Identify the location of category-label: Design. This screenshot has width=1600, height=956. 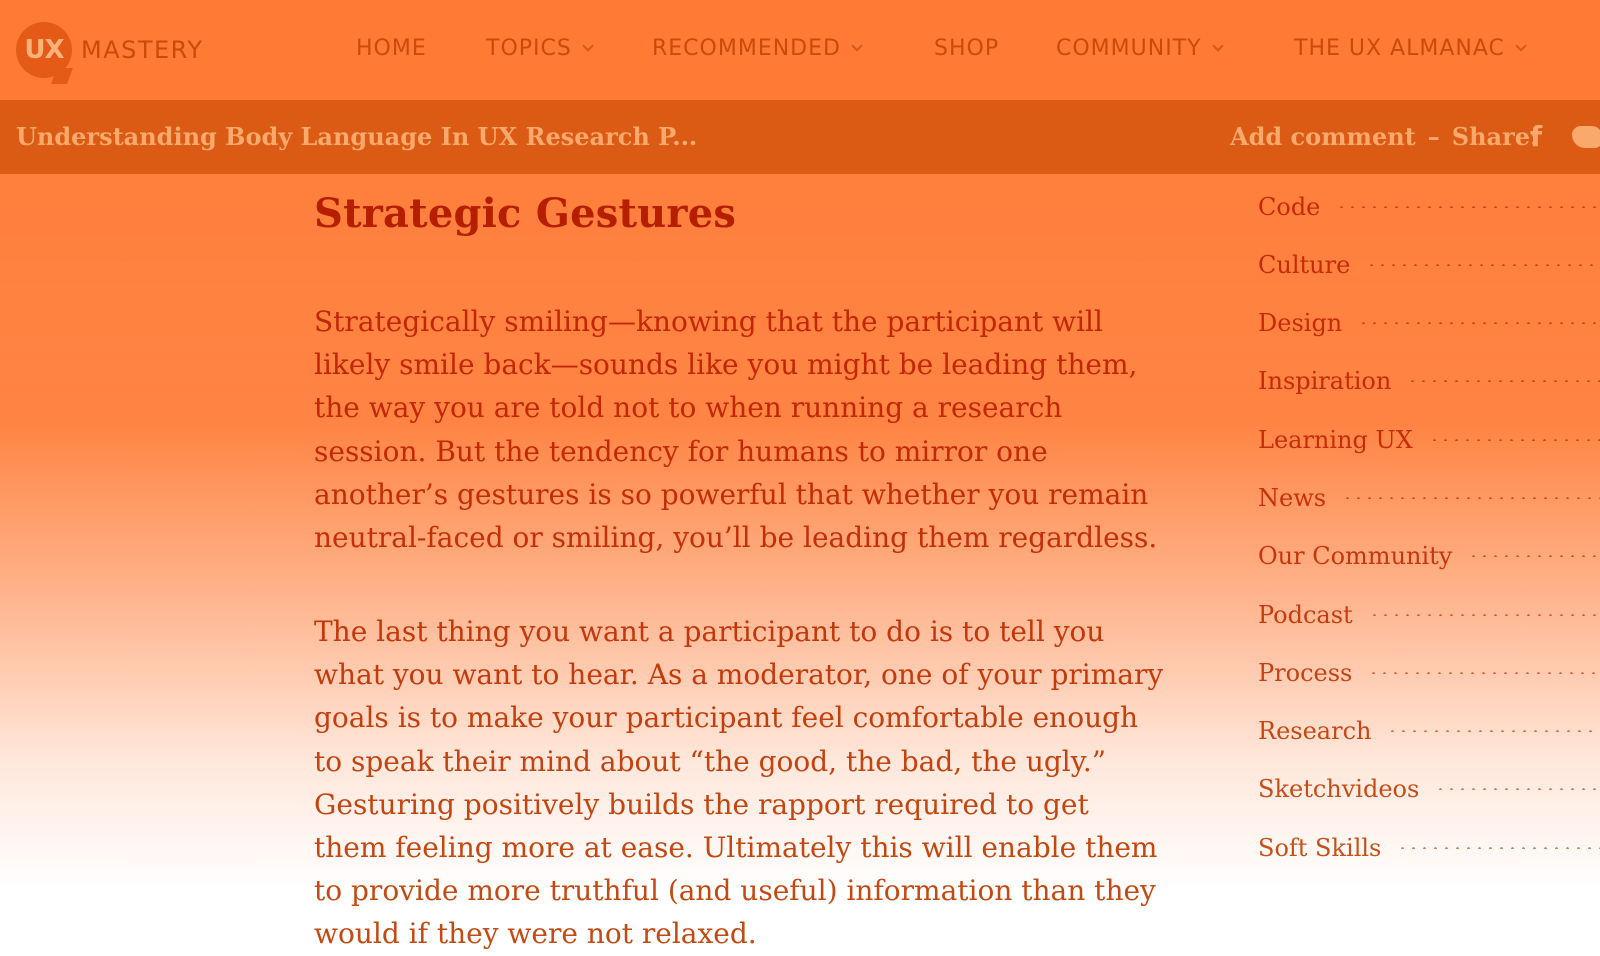
(1300, 323).